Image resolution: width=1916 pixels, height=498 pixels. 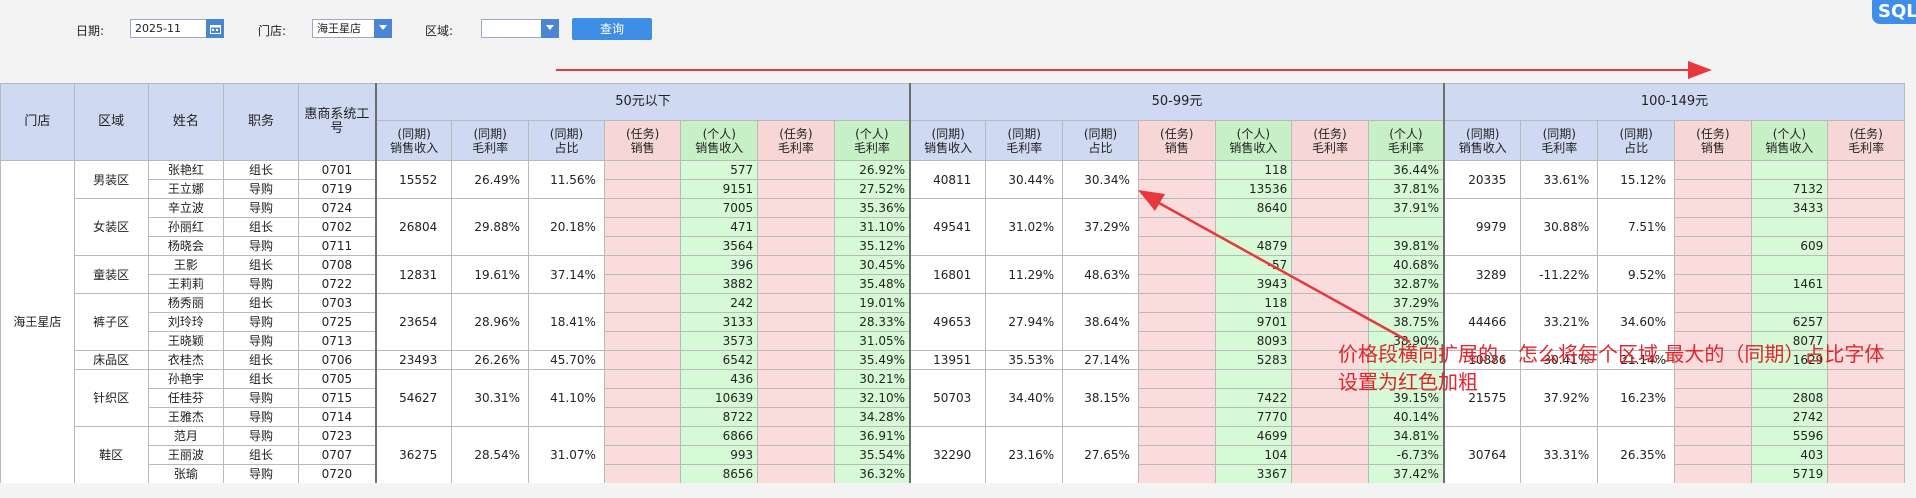 What do you see at coordinates (1636, 274) in the screenshot?
I see `table-cell: 9.52%` at bounding box center [1636, 274].